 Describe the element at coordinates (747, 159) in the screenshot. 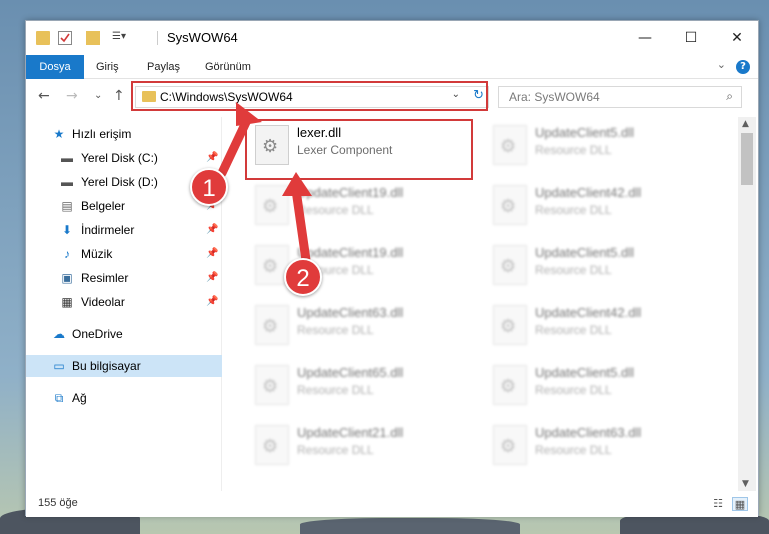

I see `scrollbar-thumb` at that location.